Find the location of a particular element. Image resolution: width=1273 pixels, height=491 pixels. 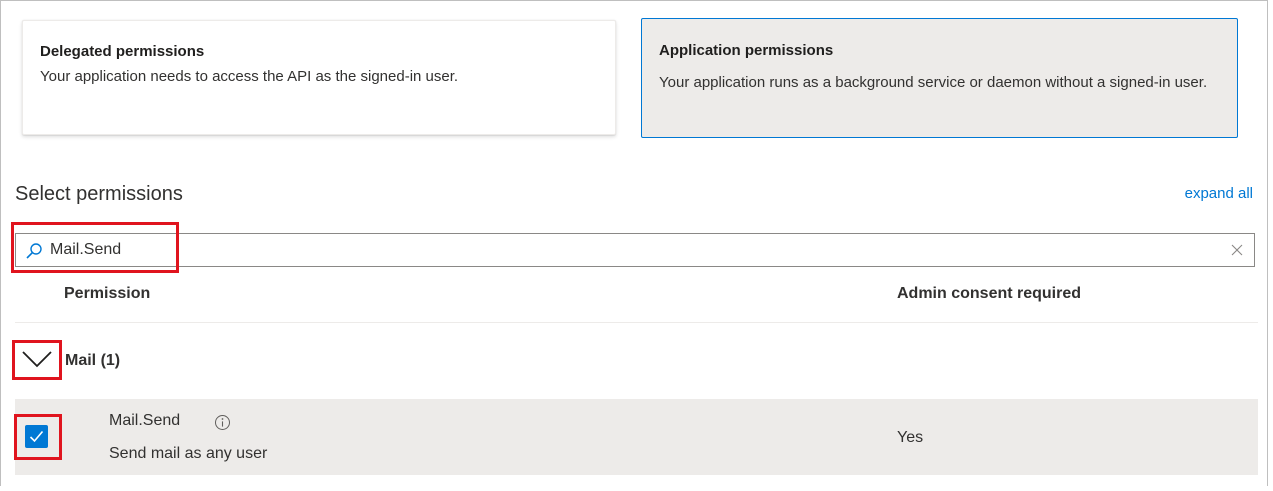

application-permissions-title: Application permissions is located at coordinates (746, 50).